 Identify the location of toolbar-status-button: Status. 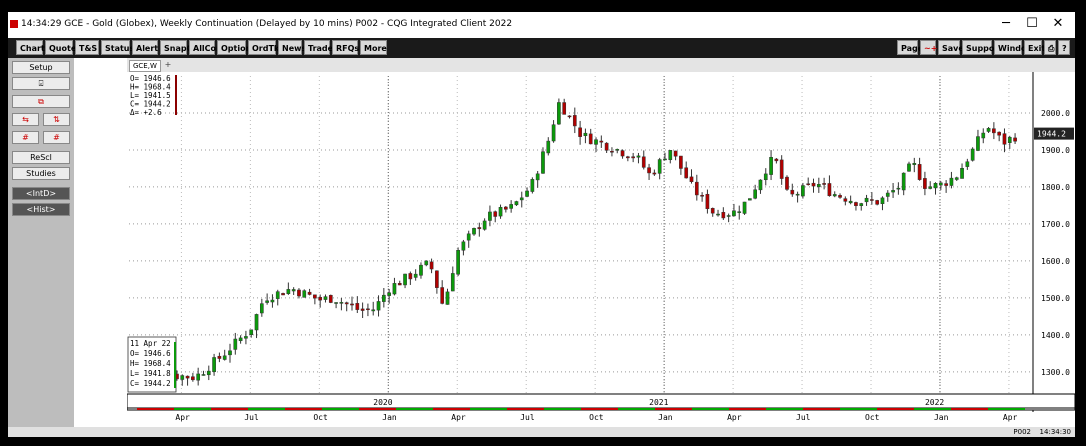
(117, 47).